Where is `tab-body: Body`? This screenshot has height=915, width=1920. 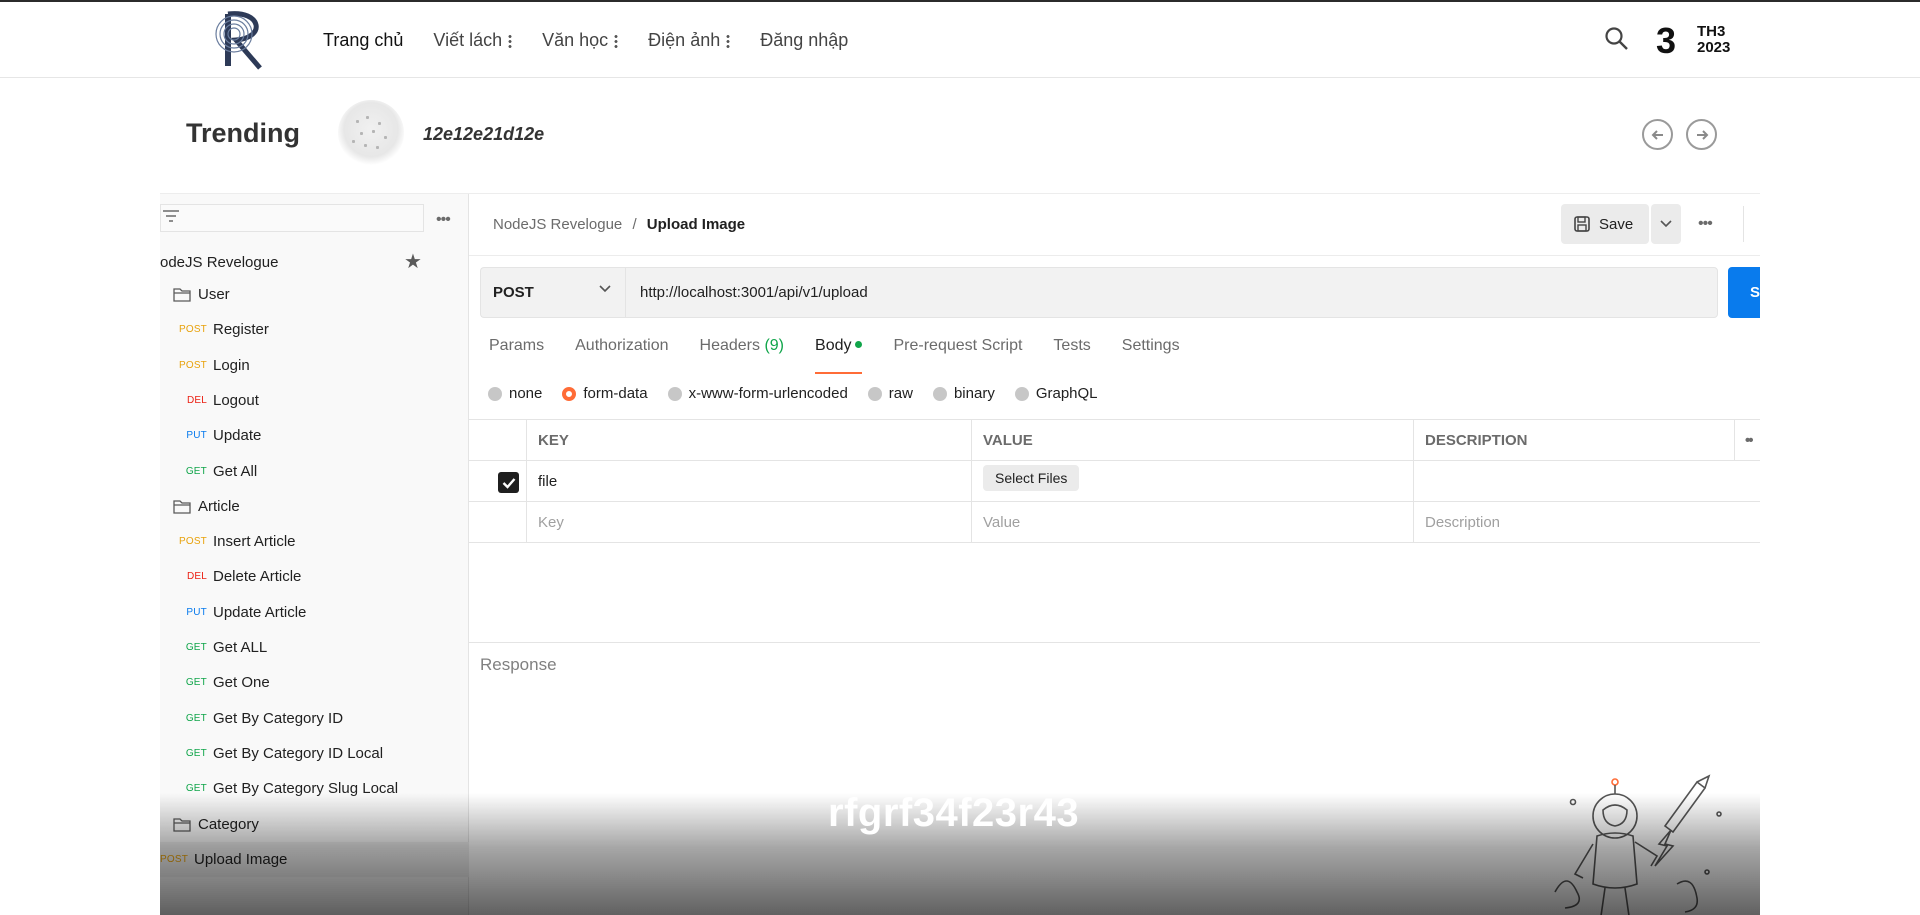 tab-body: Body is located at coordinates (839, 355).